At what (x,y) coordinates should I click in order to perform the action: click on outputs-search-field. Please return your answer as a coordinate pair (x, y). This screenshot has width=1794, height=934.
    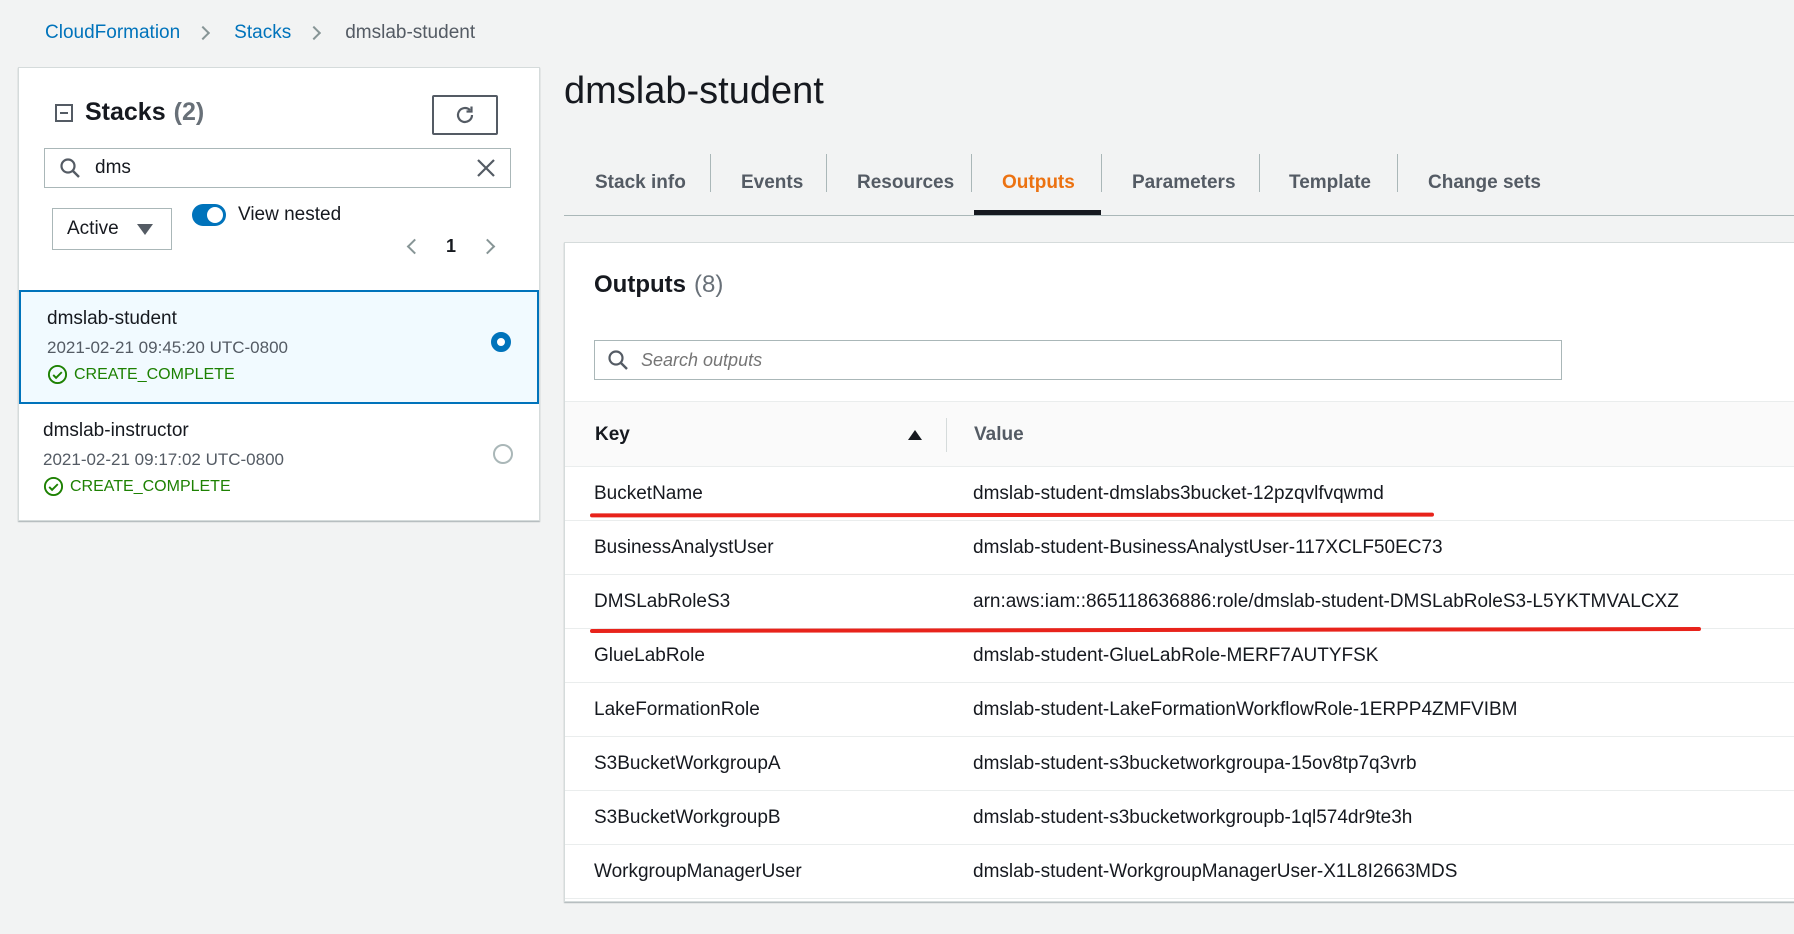
    Looking at the image, I should click on (1078, 360).